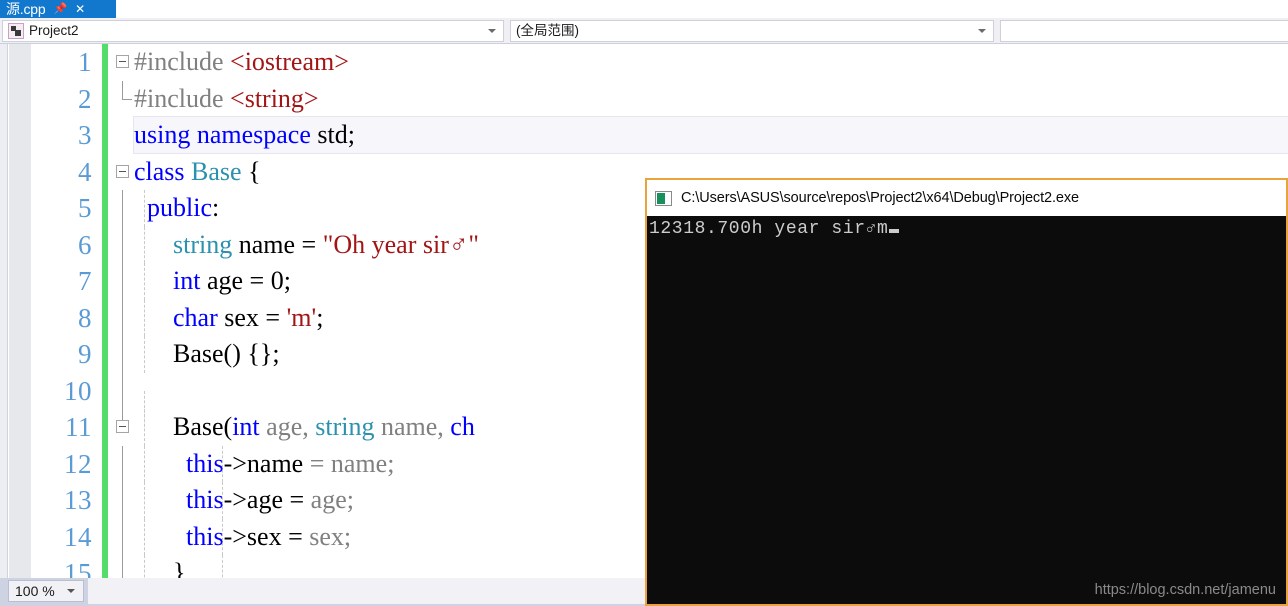  What do you see at coordinates (702, 9) in the screenshot?
I see `tab-strip-empty-area` at bounding box center [702, 9].